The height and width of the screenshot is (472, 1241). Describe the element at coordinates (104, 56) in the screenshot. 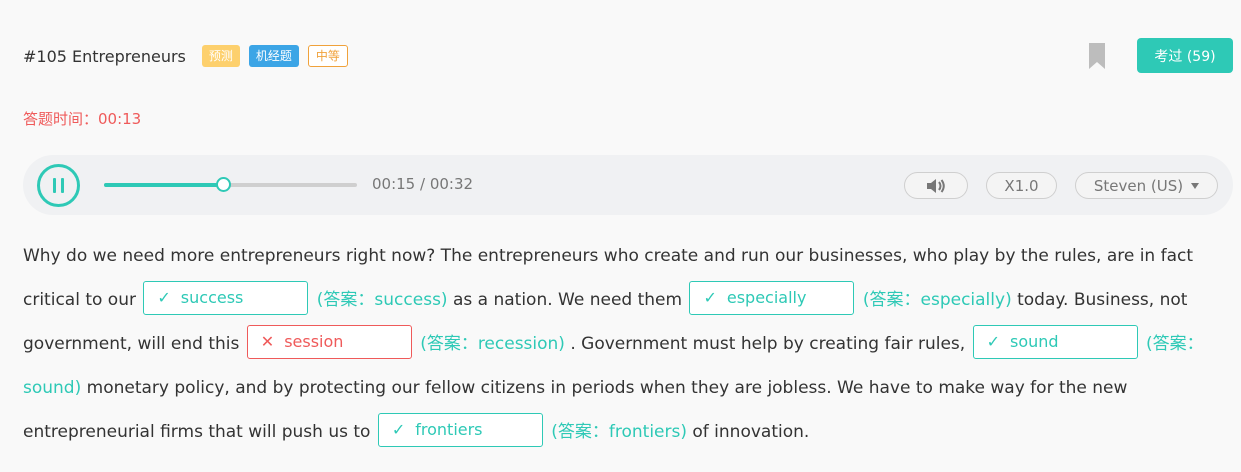

I see `question-title: #105 Entrepreneurs` at that location.